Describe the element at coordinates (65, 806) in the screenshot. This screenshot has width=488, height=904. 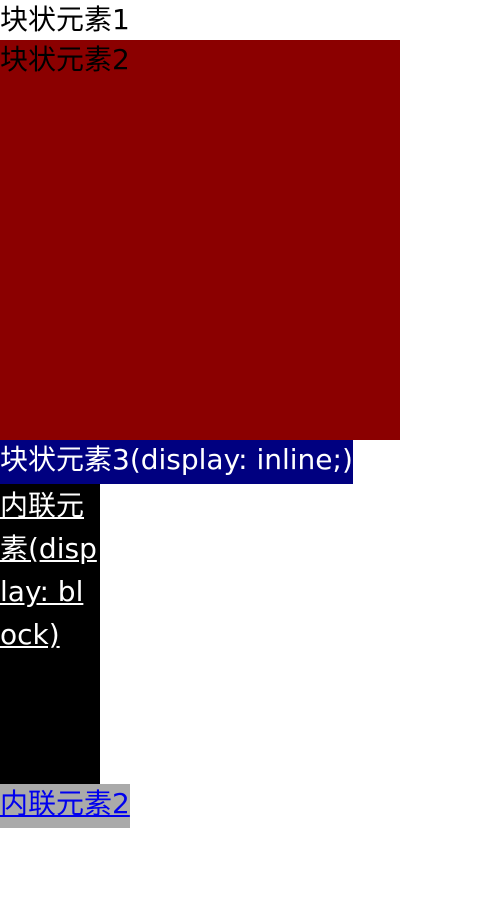
I see `inline-element-2-link: 内联元素2` at that location.